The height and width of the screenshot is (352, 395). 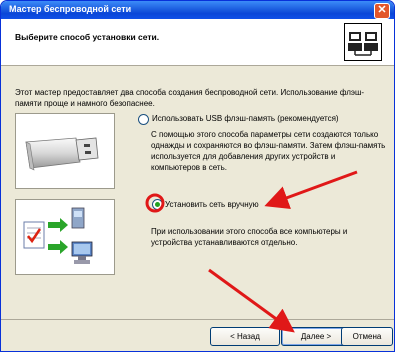 I want to click on close-icon: ✕, so click(x=382, y=11).